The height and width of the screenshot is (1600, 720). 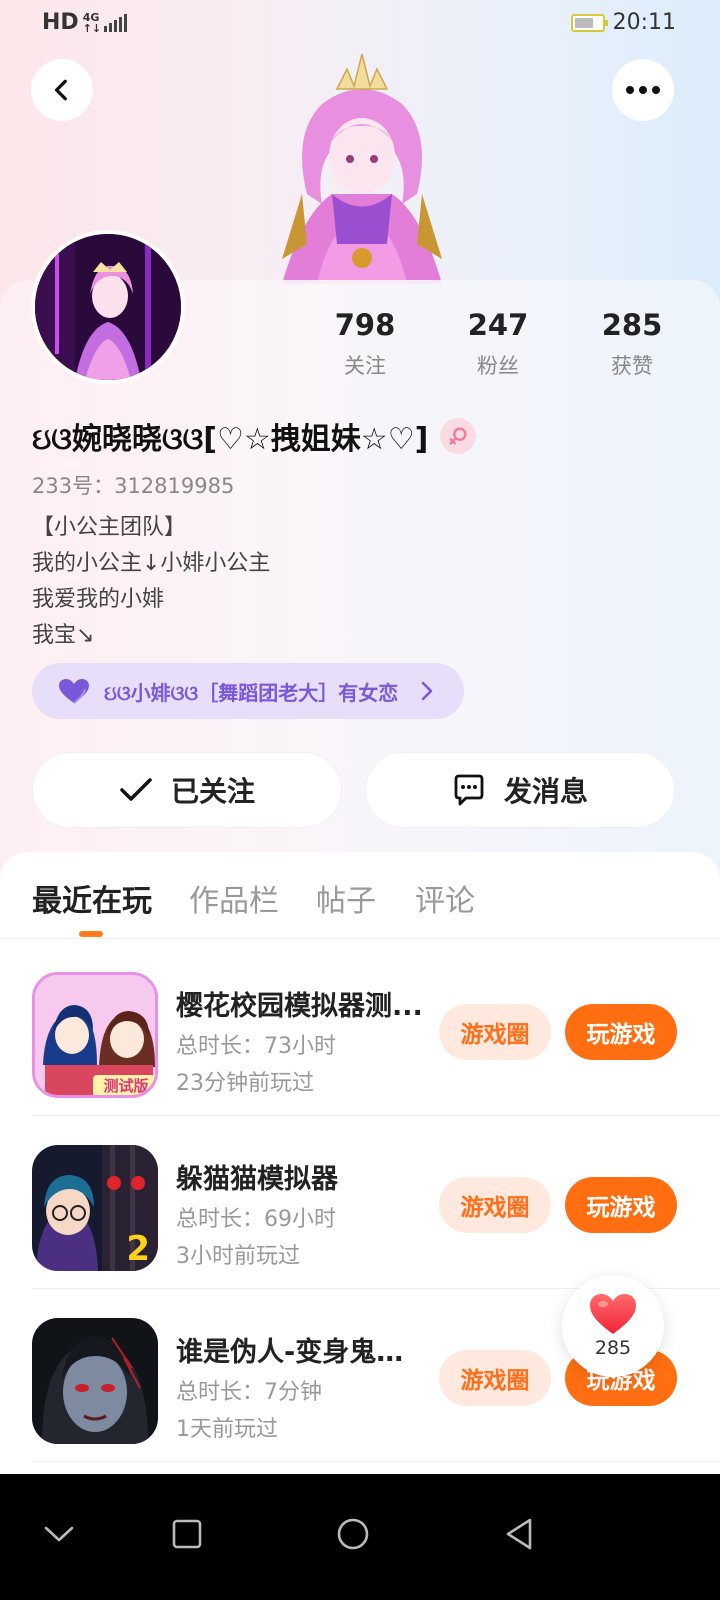 What do you see at coordinates (360, 1203) in the screenshot?
I see `game-list-item: 2 躲猫猫模拟器 总时长：69小时 3小时前玩过 游戏圈 玩游戏` at bounding box center [360, 1203].